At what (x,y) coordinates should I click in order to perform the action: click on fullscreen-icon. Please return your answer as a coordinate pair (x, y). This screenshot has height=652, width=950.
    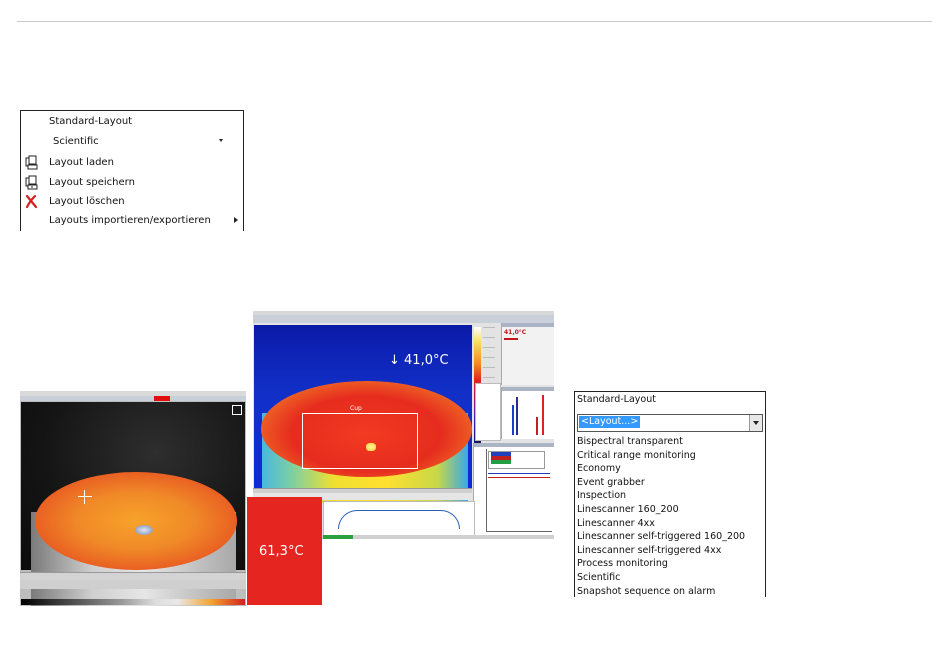
    Looking at the image, I should click on (237, 410).